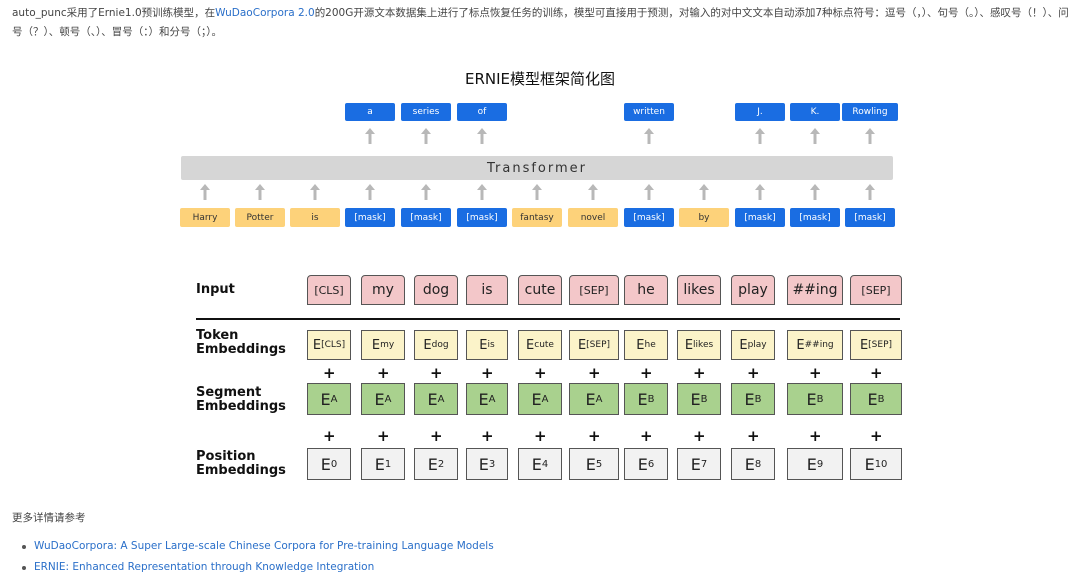 This screenshot has height=587, width=1080. What do you see at coordinates (649, 112) in the screenshot?
I see `ernie-output-token: written` at bounding box center [649, 112].